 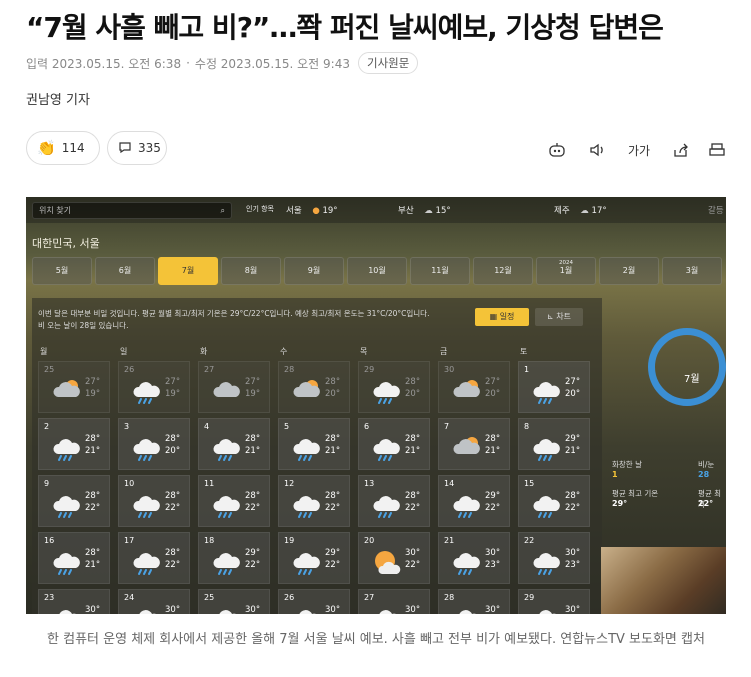 What do you see at coordinates (173, 394) in the screenshot?
I see `low-temp: 19°` at bounding box center [173, 394].